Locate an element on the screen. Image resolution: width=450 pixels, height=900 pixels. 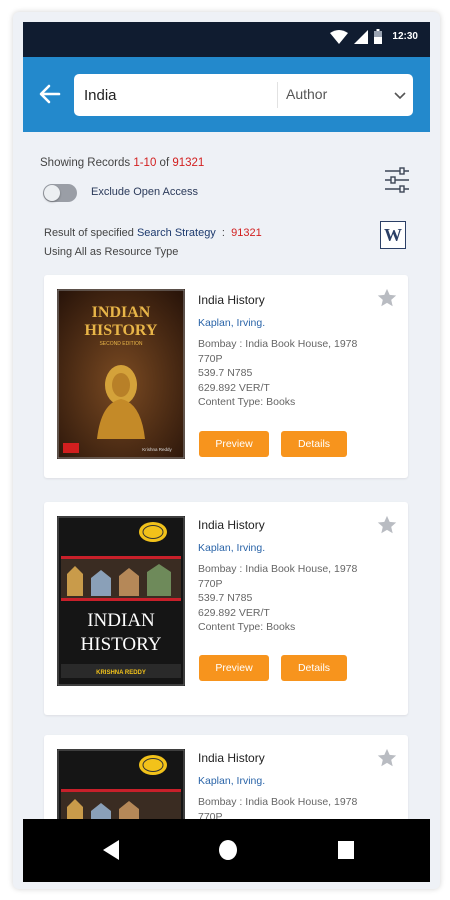
signal-icon is located at coordinates (361, 36).